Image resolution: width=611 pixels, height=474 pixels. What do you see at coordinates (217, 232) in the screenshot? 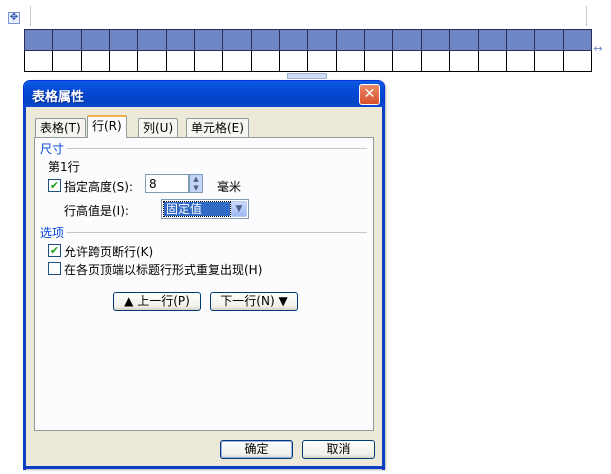
I see `options-section-rule` at bounding box center [217, 232].